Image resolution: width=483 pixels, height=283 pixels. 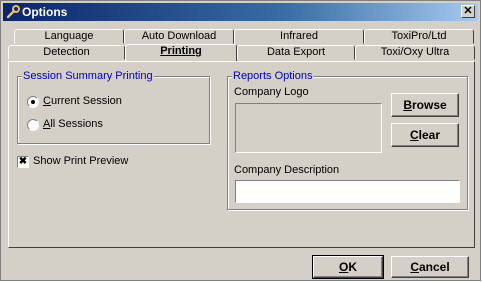 I want to click on tab-language: Language, so click(x=69, y=36).